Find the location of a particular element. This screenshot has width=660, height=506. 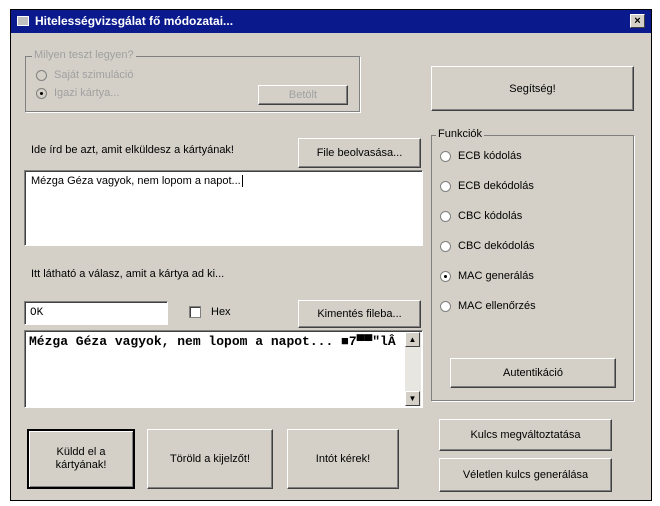

status-value: OK is located at coordinates (37, 313).